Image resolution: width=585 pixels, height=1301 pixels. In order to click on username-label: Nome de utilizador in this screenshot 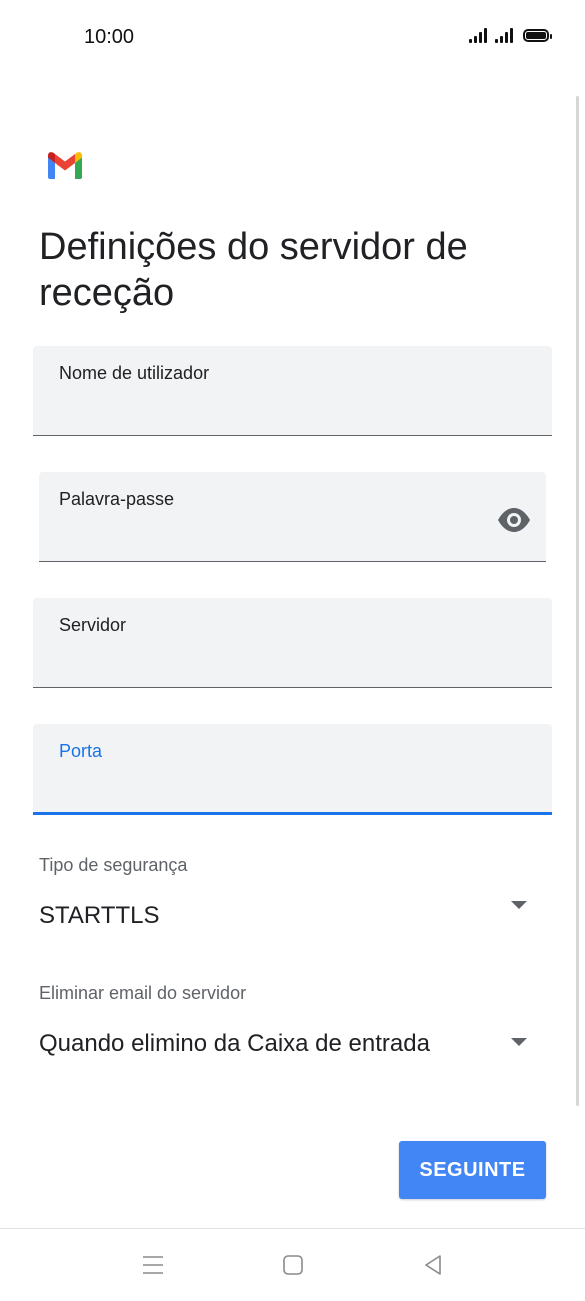, I will do `click(134, 373)`.